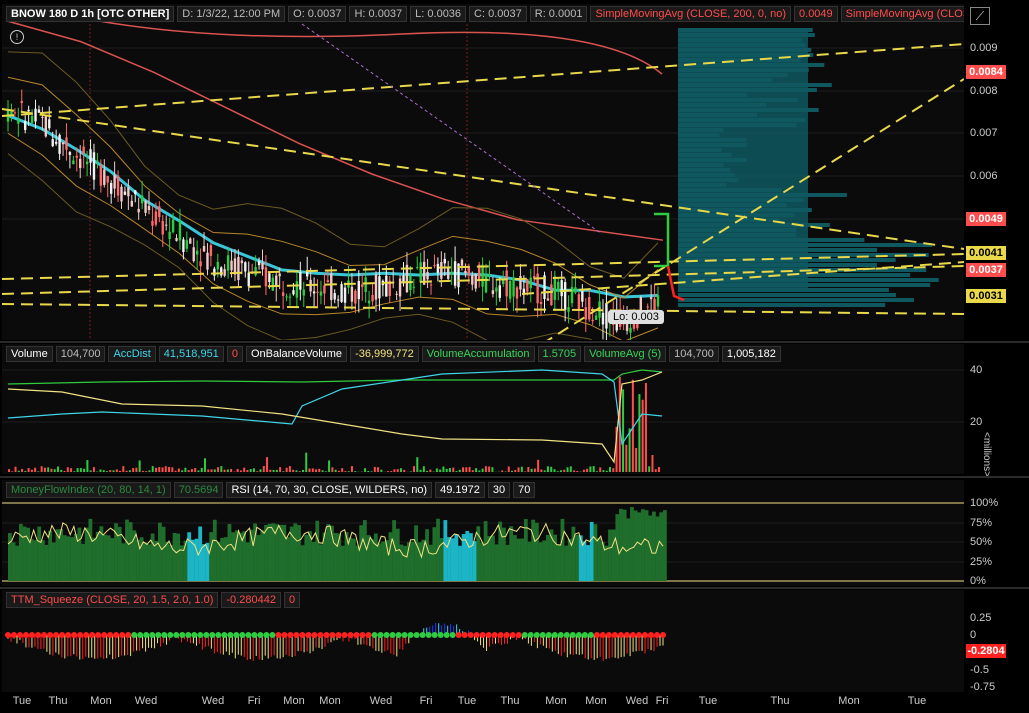 The image size is (1029, 713). I want to click on trendline, so click(483, 80).